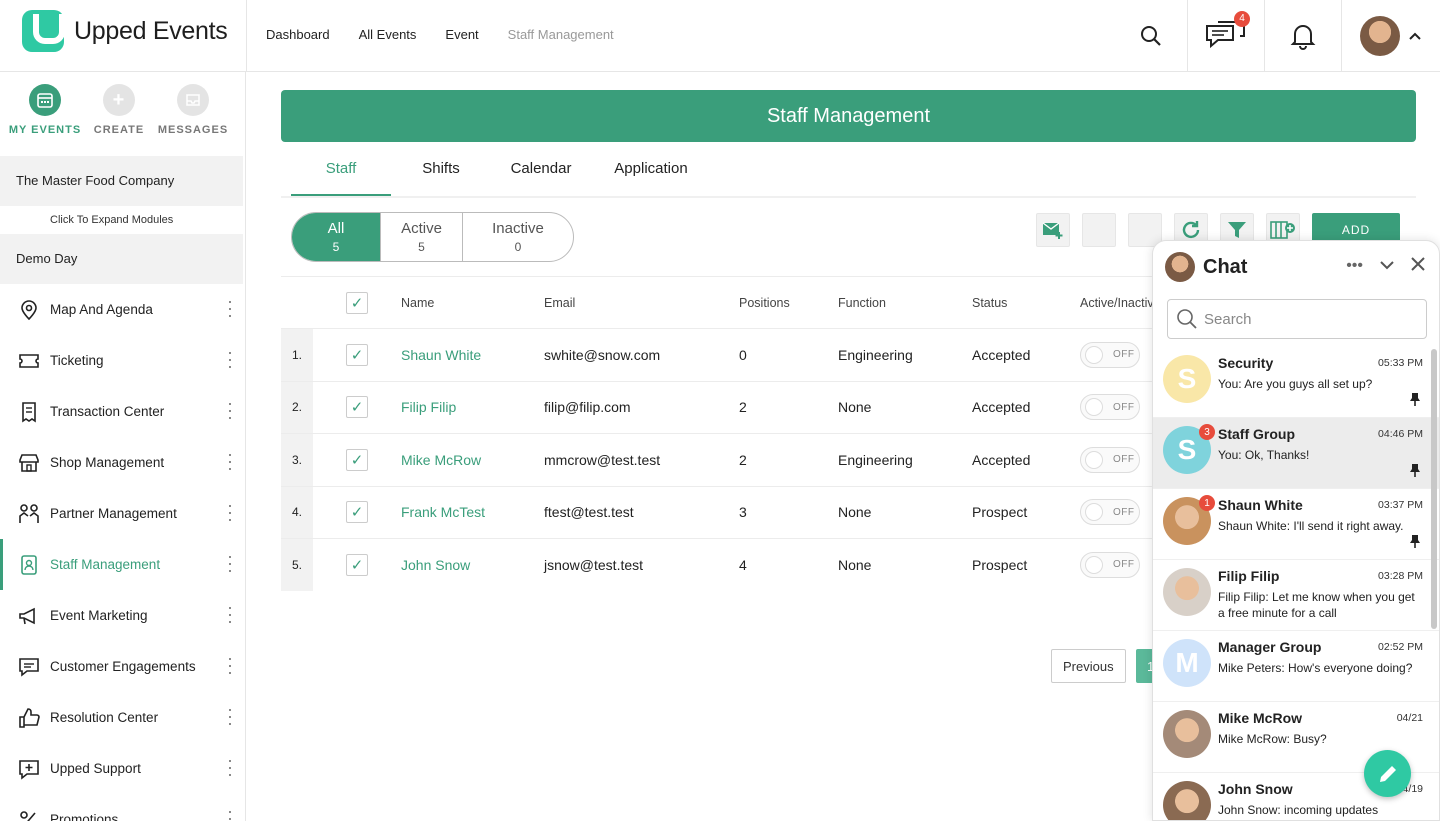 The height and width of the screenshot is (821, 1440). I want to click on close-icon, so click(1418, 264).